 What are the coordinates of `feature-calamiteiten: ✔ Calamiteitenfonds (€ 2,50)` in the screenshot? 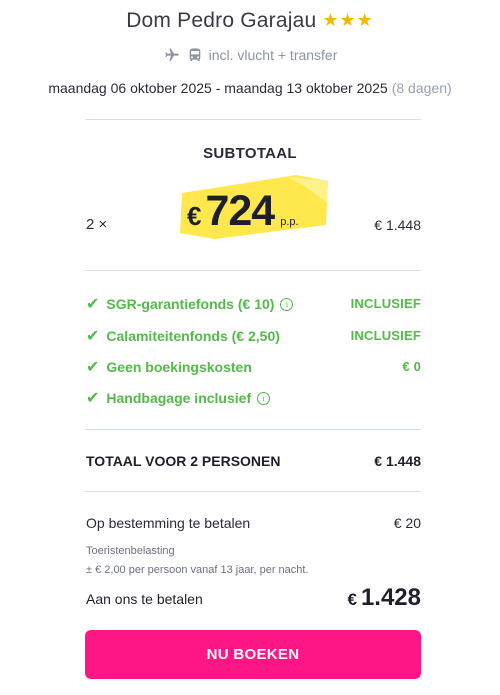 It's located at (183, 336).